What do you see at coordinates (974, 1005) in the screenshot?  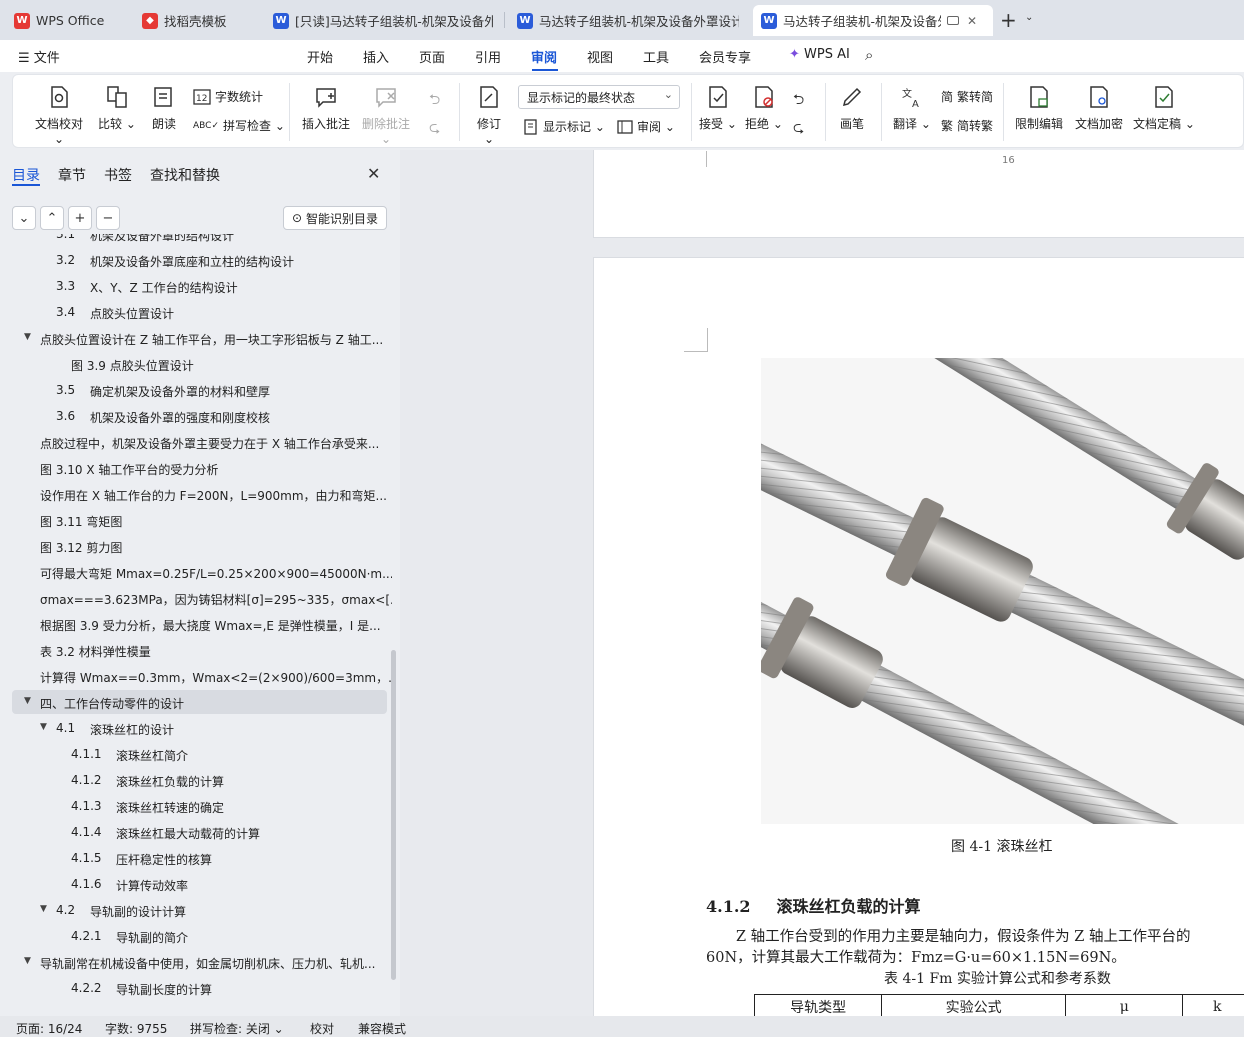 I see `table-header-cell: 实验公式` at bounding box center [974, 1005].